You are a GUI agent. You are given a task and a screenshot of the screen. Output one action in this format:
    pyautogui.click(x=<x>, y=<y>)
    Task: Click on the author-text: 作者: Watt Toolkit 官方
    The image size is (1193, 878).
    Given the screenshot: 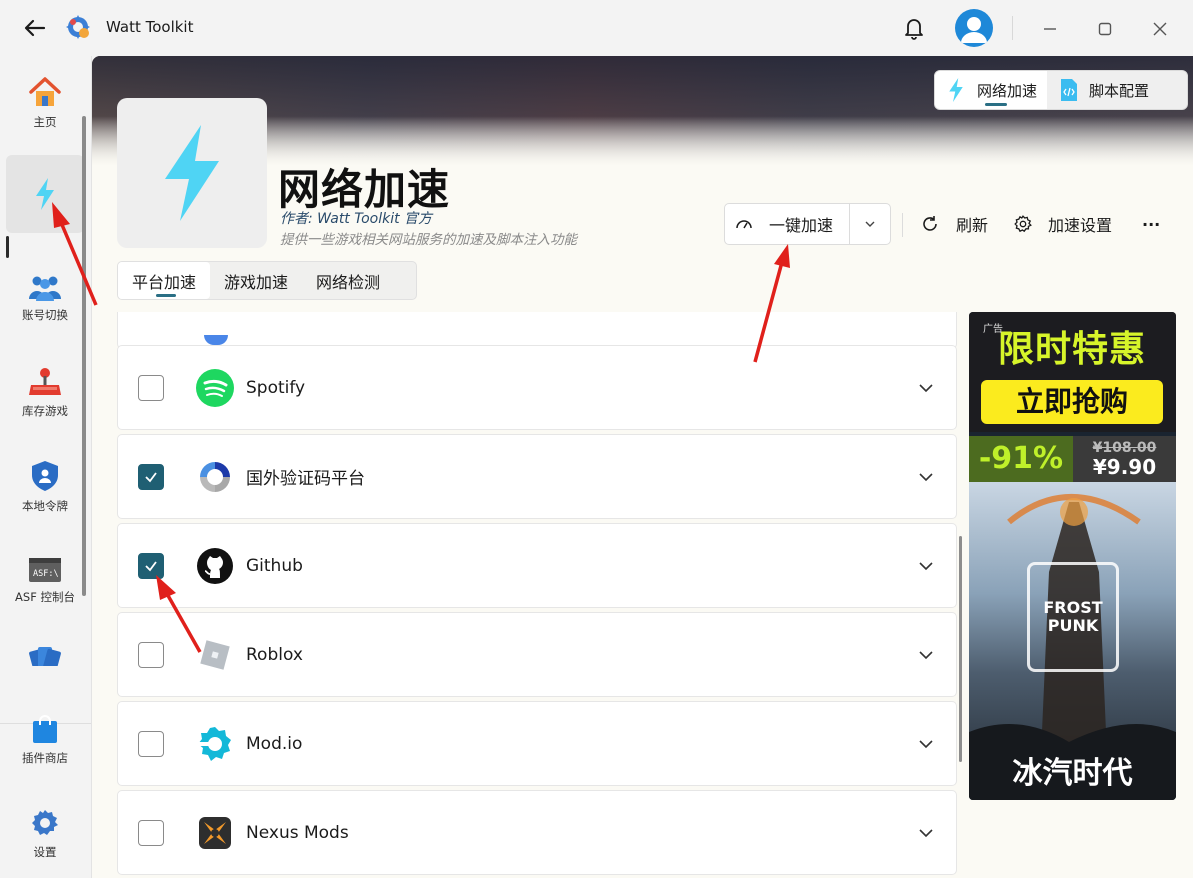 What is the action you would take?
    pyautogui.click(x=356, y=219)
    